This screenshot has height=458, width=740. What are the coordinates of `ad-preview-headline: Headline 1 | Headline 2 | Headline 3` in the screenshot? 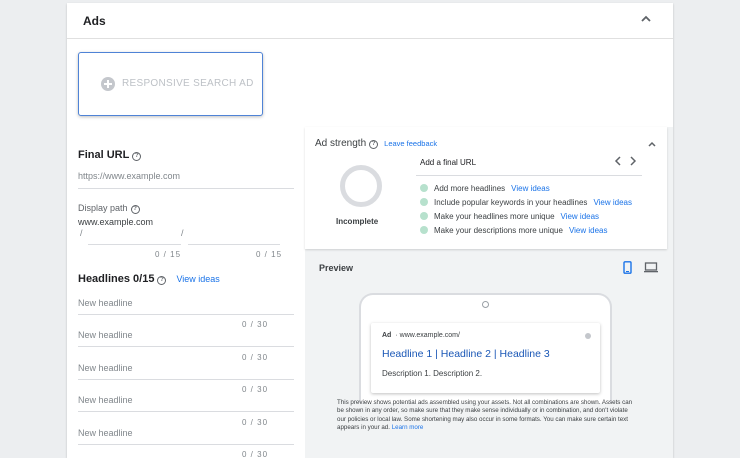 It's located at (466, 354).